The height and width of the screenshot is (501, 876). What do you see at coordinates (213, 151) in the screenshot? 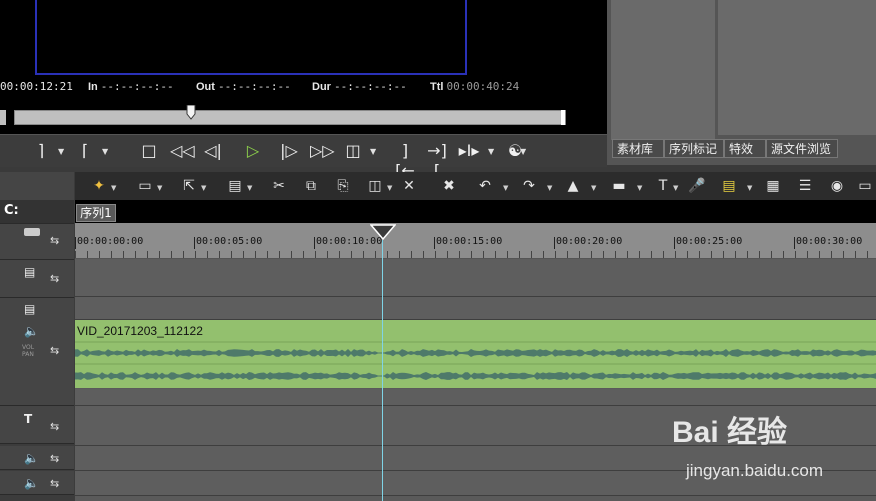
I see `step-back-icon: ◁|` at bounding box center [213, 151].